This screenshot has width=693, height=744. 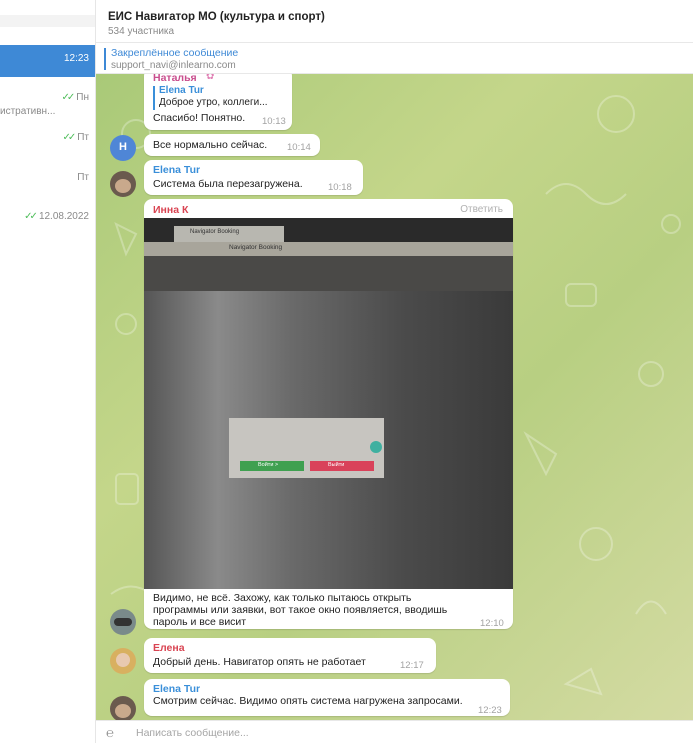 I want to click on photo-tab-label: Navigator Booking, so click(x=215, y=232).